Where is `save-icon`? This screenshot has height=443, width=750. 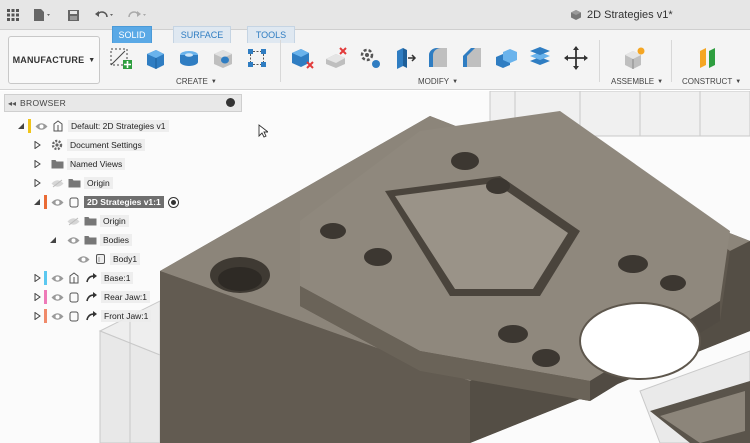 save-icon is located at coordinates (73, 15).